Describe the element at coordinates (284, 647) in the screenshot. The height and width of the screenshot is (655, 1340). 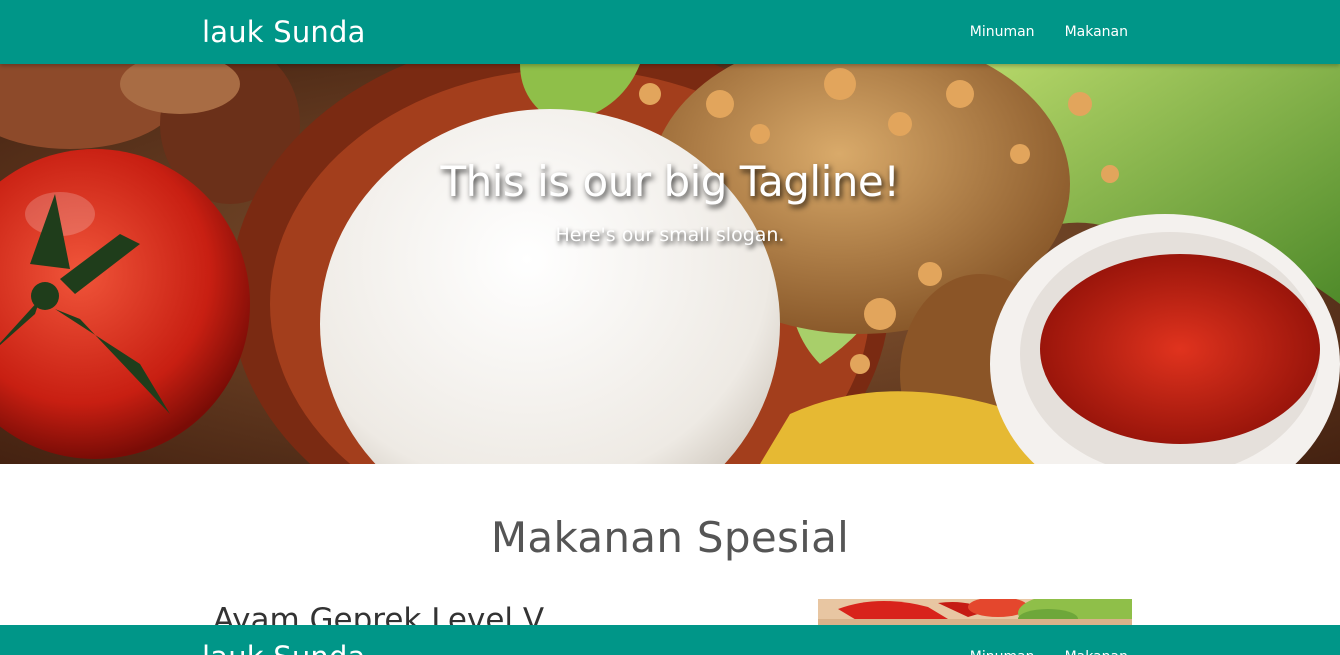
I see `footer-brand-link: lauk Sunda` at that location.